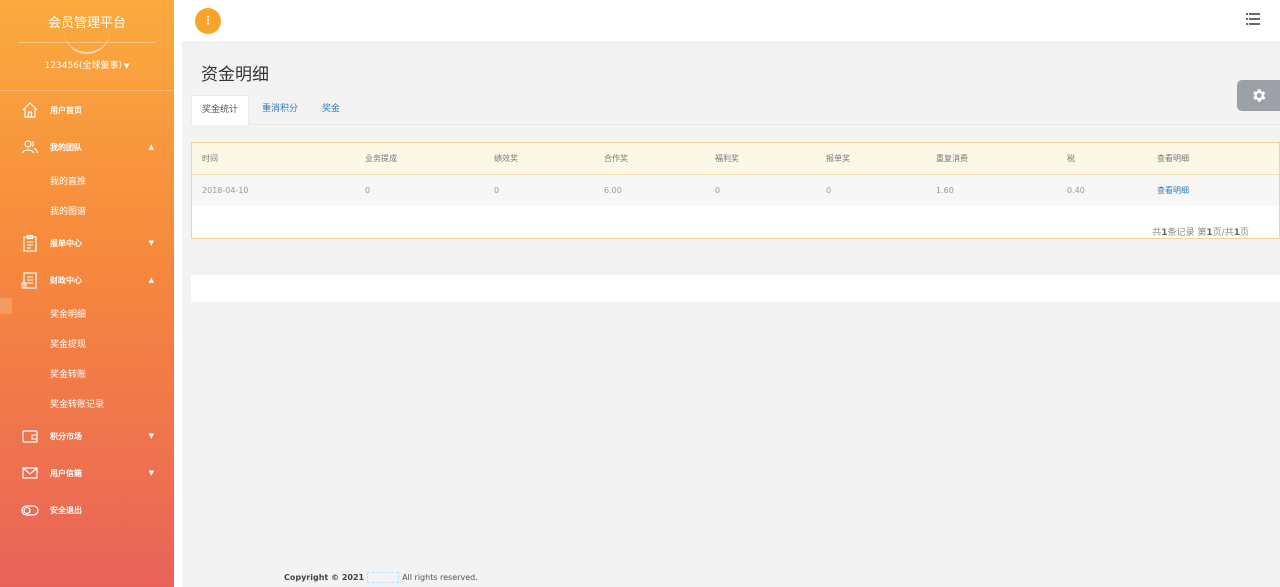  I want to click on settings-button, so click(1258, 95).